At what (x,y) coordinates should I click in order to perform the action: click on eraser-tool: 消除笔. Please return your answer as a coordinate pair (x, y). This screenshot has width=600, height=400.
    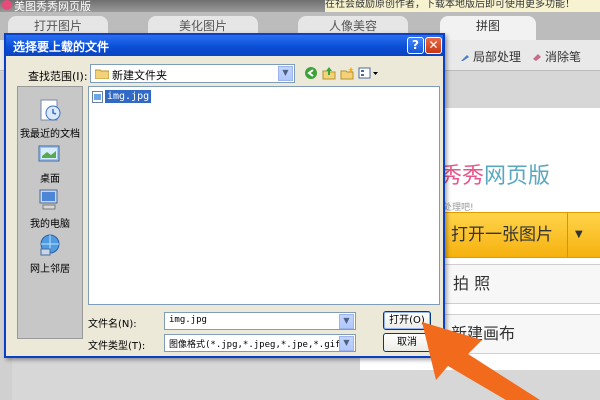
    Looking at the image, I should click on (556, 56).